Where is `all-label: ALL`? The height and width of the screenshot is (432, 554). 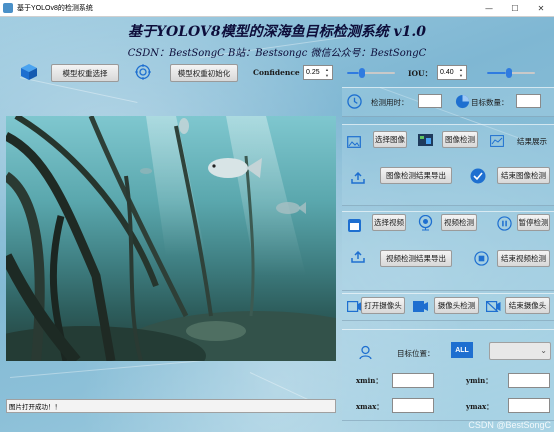
all-label: ALL is located at coordinates (462, 350).